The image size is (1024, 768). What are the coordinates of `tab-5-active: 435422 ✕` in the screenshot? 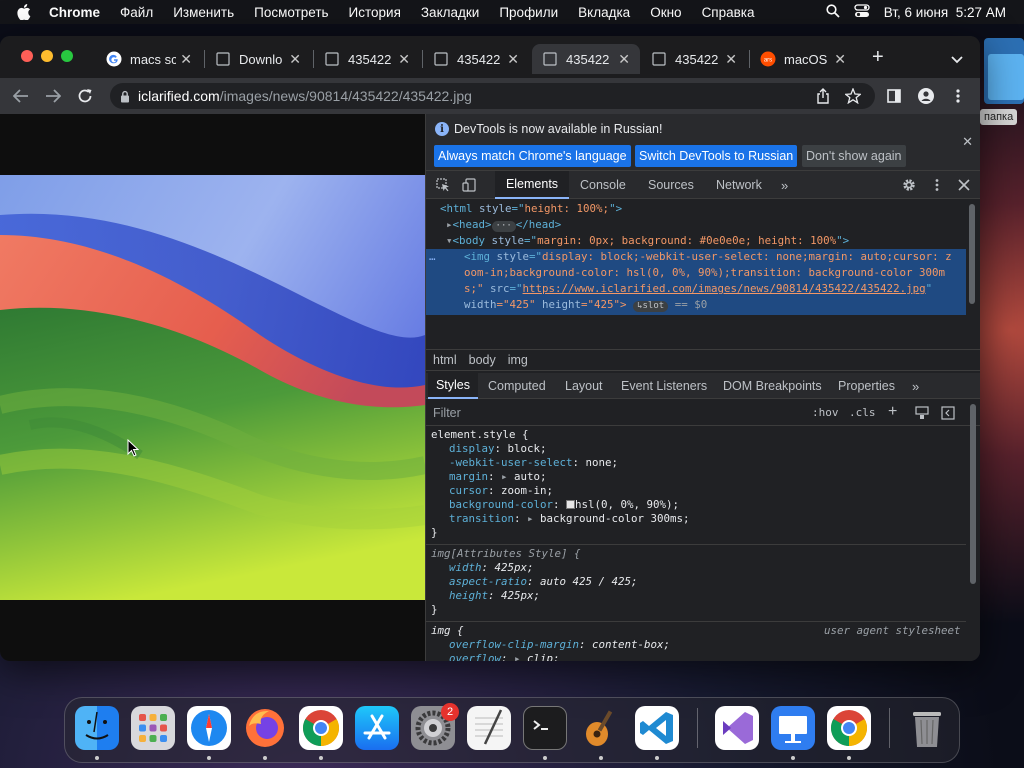 It's located at (586, 59).